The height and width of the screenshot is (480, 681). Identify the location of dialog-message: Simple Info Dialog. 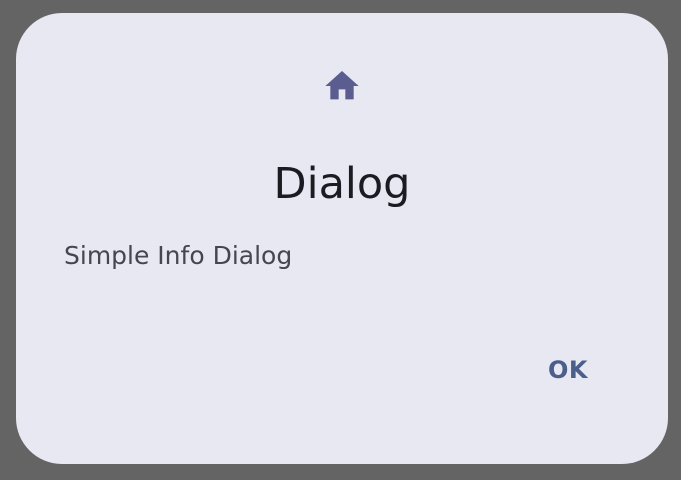
(178, 255).